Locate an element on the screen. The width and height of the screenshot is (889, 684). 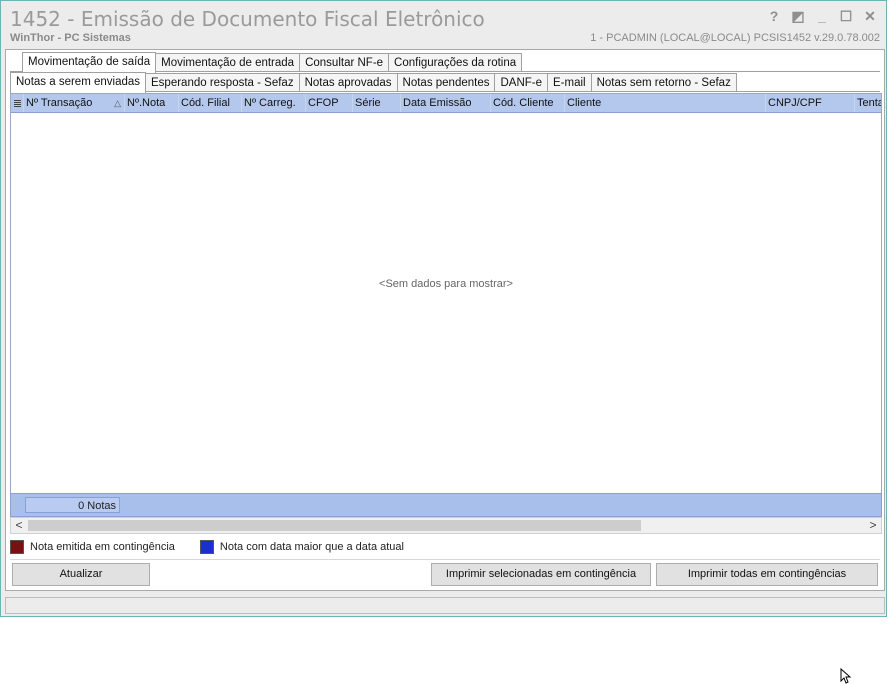
tab-danfe: DANF-e is located at coordinates (521, 82).